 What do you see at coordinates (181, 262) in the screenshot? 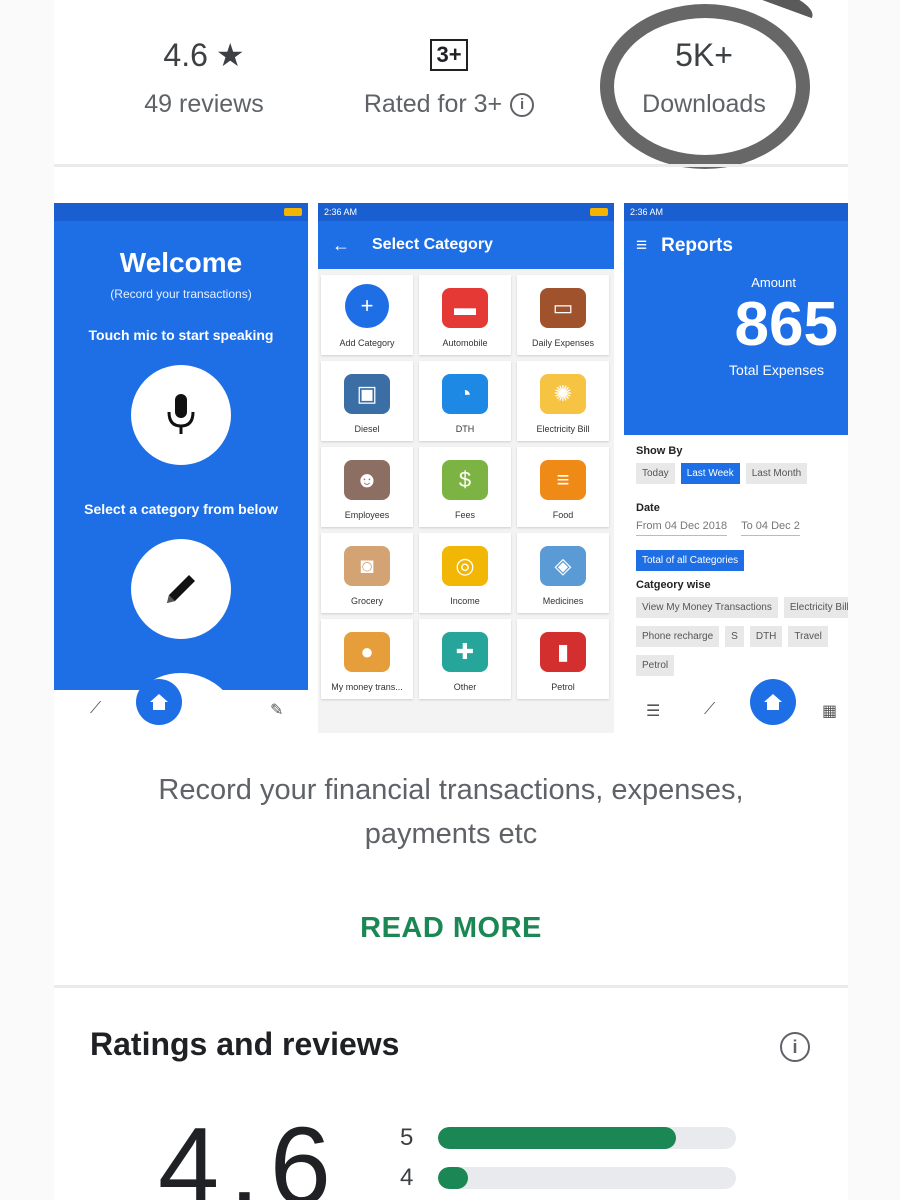
I see `welcome-title: Welcome` at bounding box center [181, 262].